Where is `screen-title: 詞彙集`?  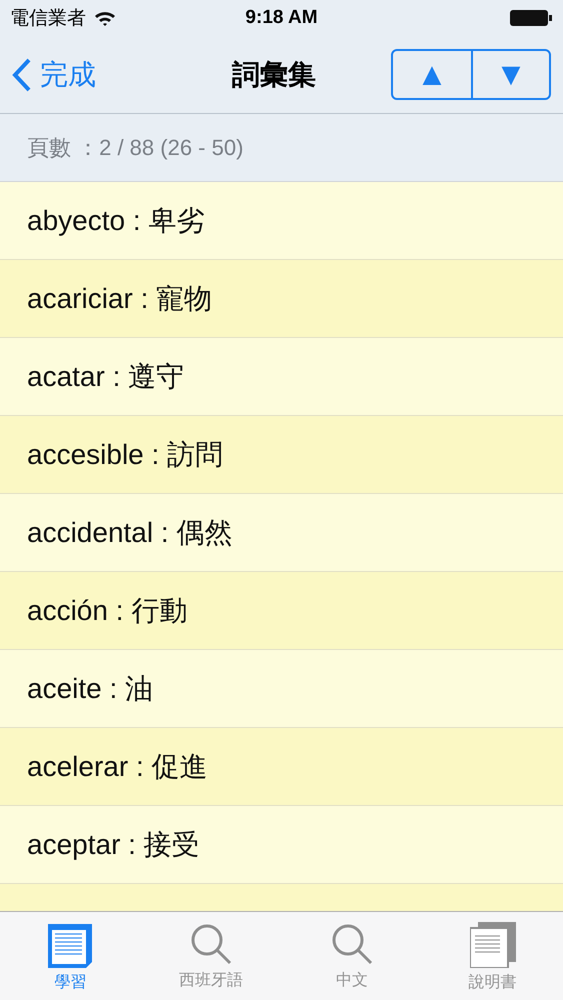 screen-title: 詞彙集 is located at coordinates (274, 75).